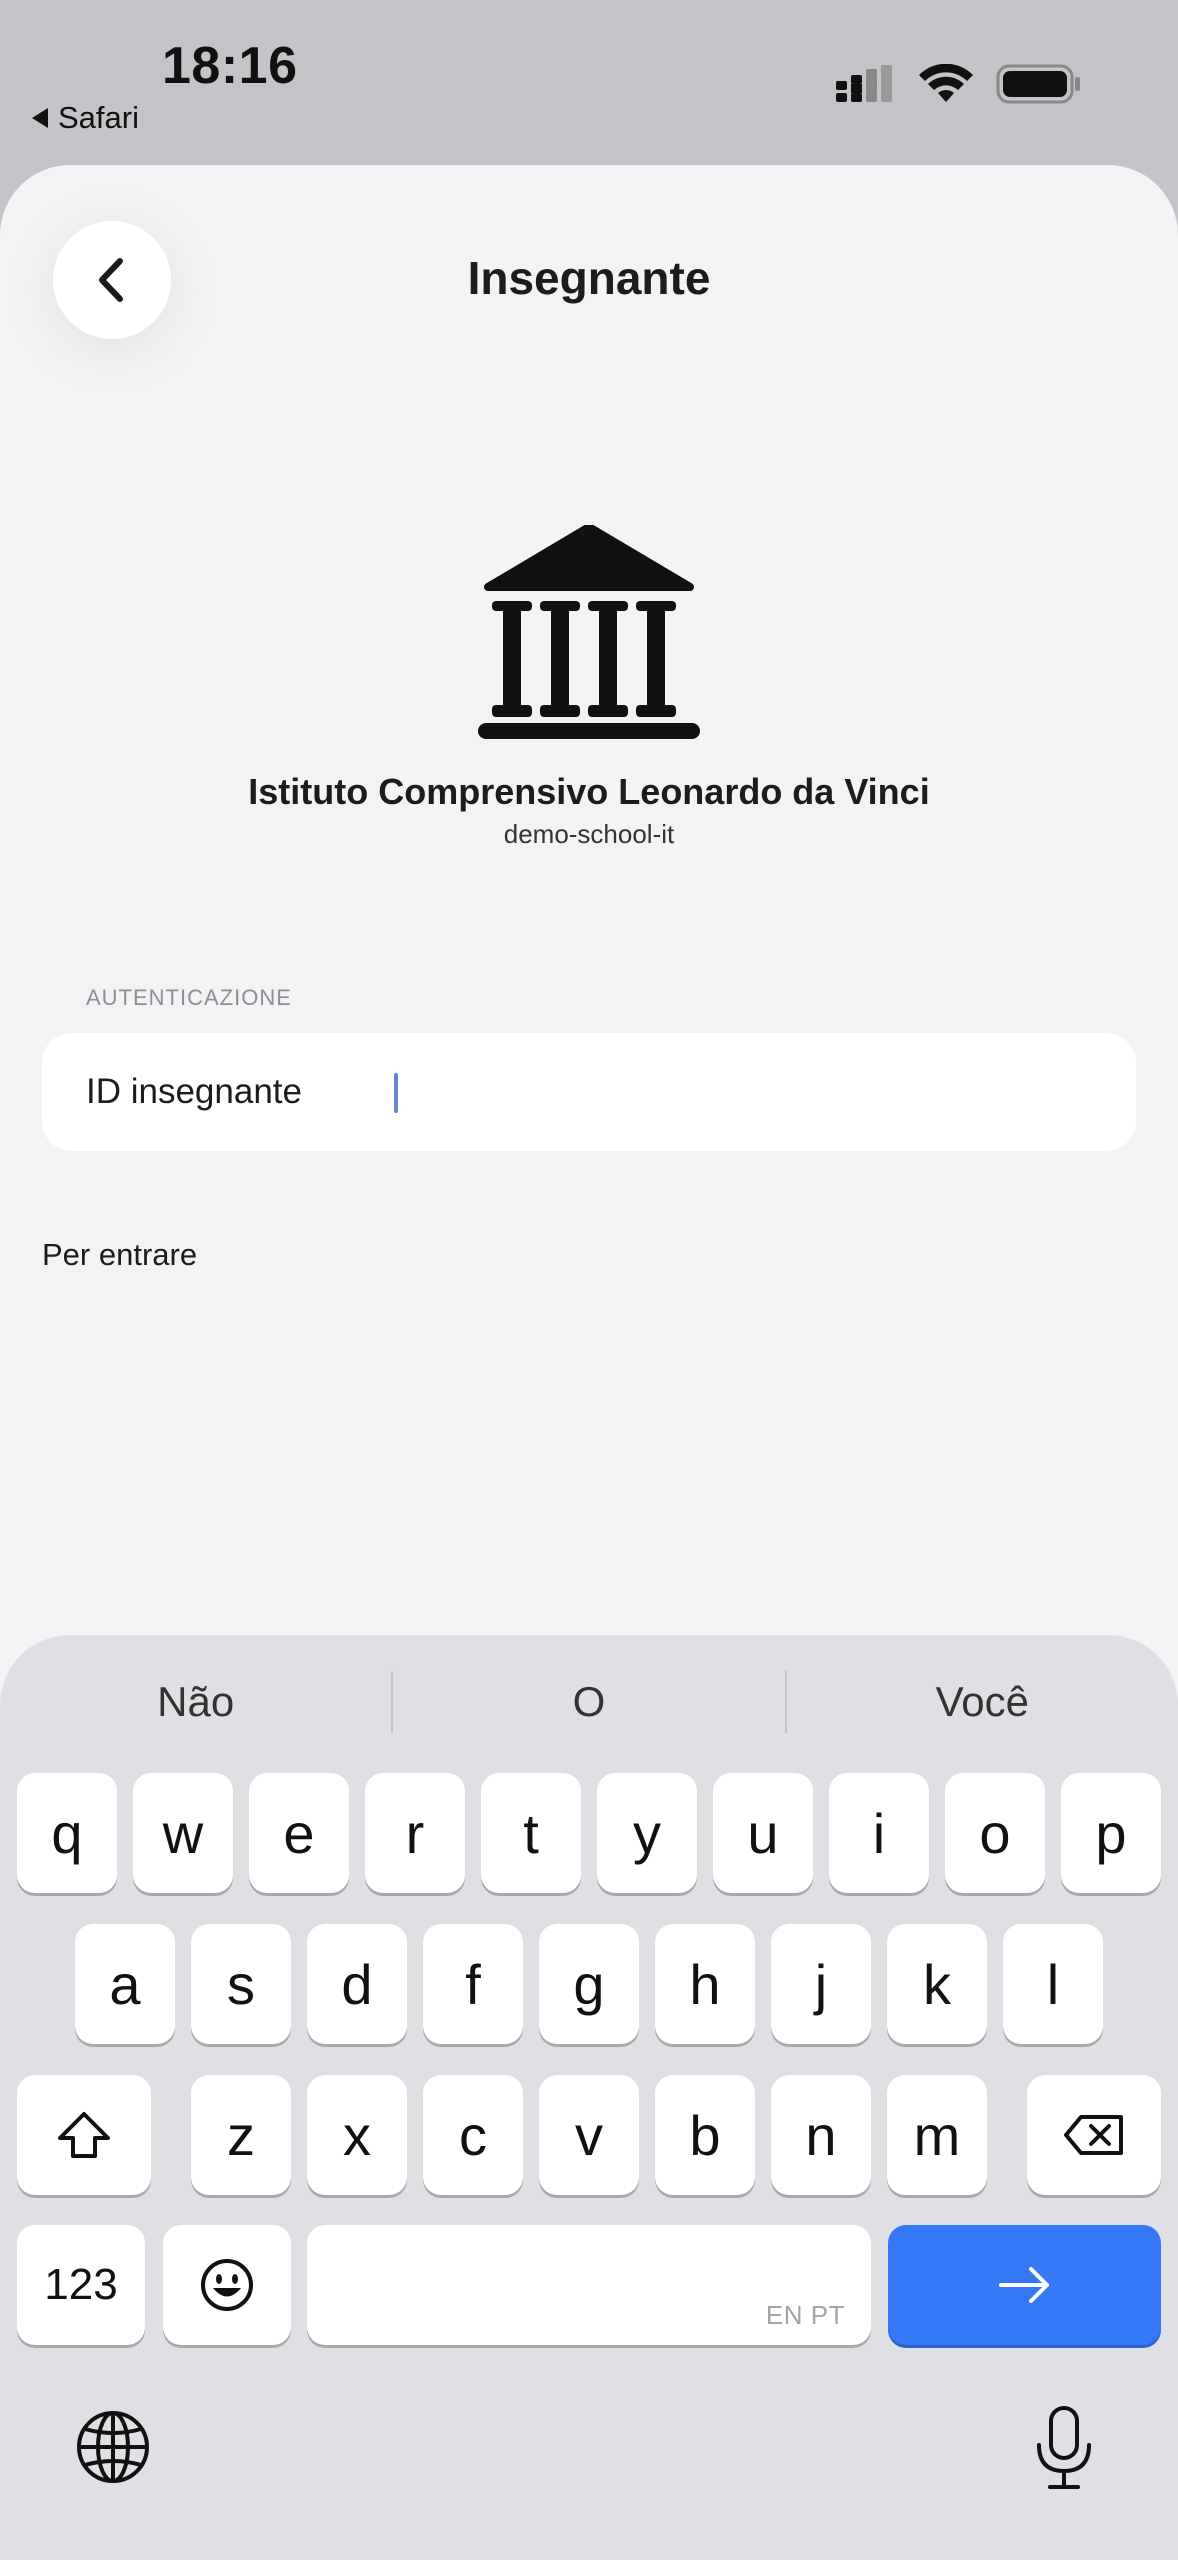 This screenshot has height=2560, width=1178. I want to click on globe-icon, so click(113, 2447).